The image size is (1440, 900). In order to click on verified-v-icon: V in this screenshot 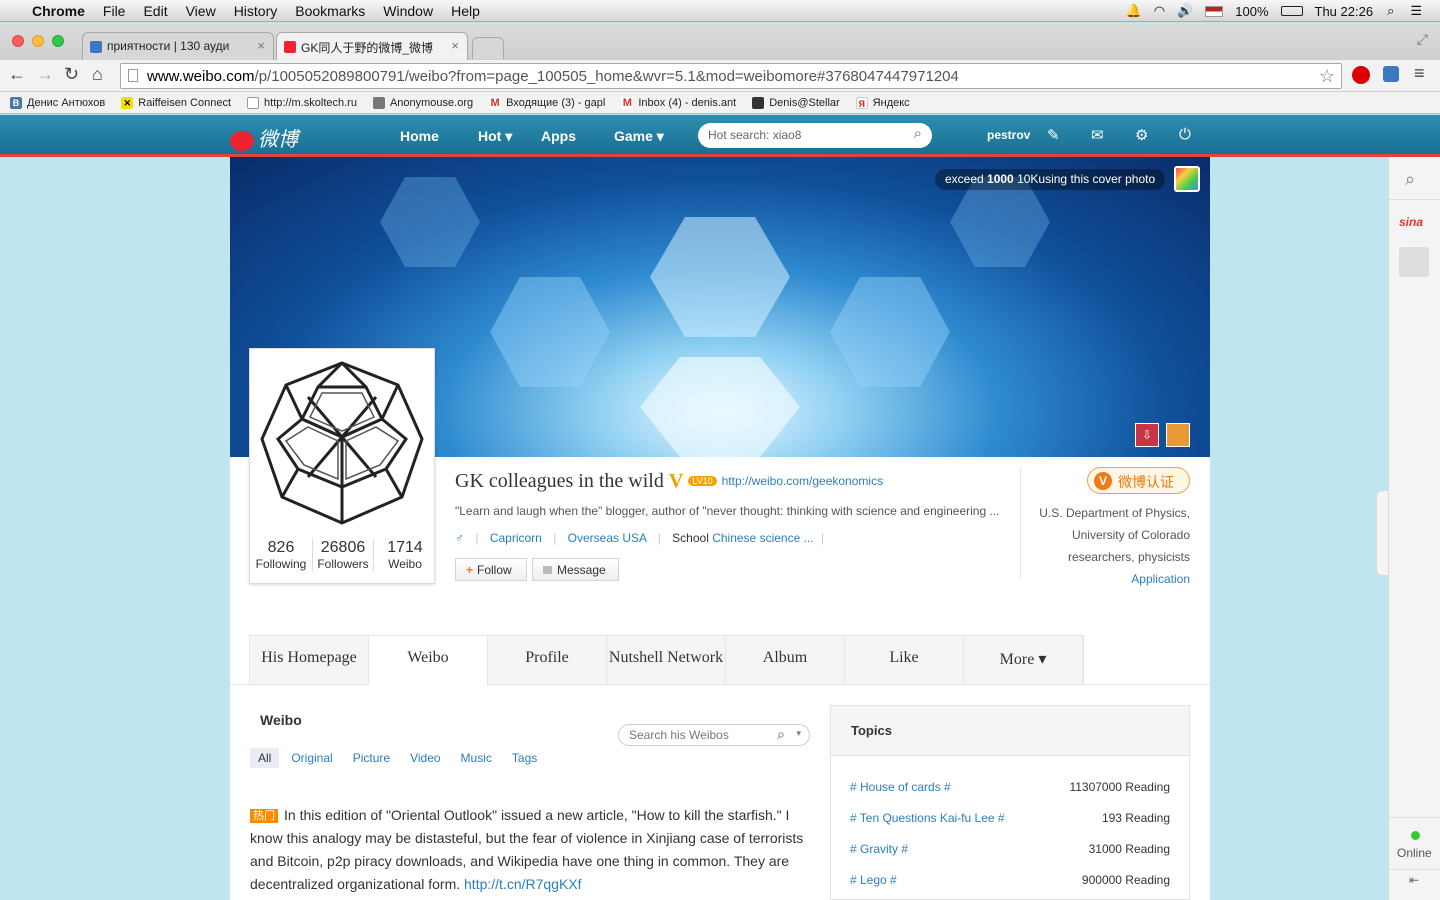, I will do `click(676, 481)`.